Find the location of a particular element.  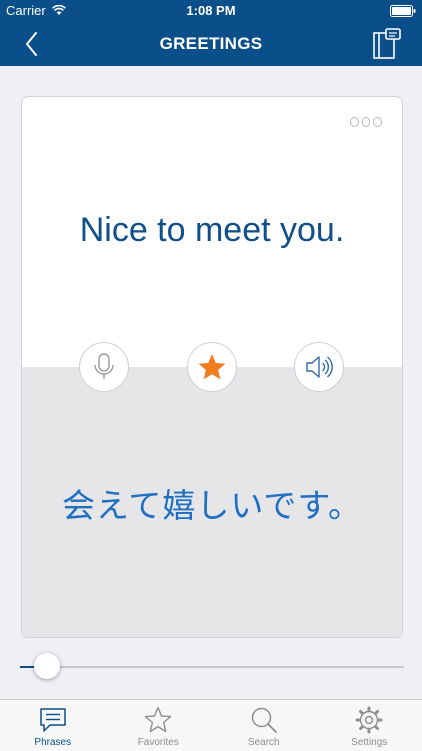

tab-search: Search is located at coordinates (264, 725).